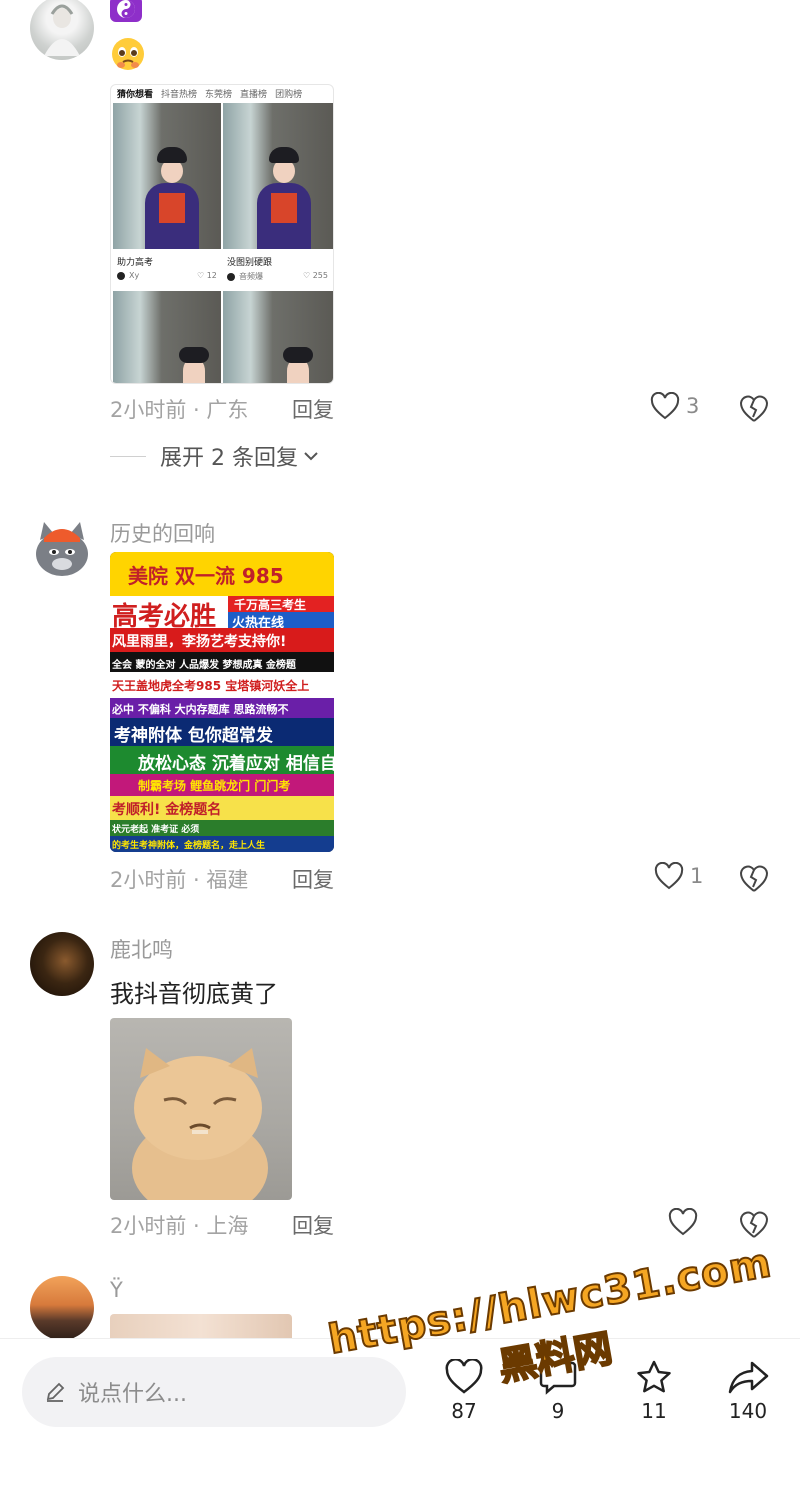  I want to click on poster-line: 火热在线, so click(281, 621).